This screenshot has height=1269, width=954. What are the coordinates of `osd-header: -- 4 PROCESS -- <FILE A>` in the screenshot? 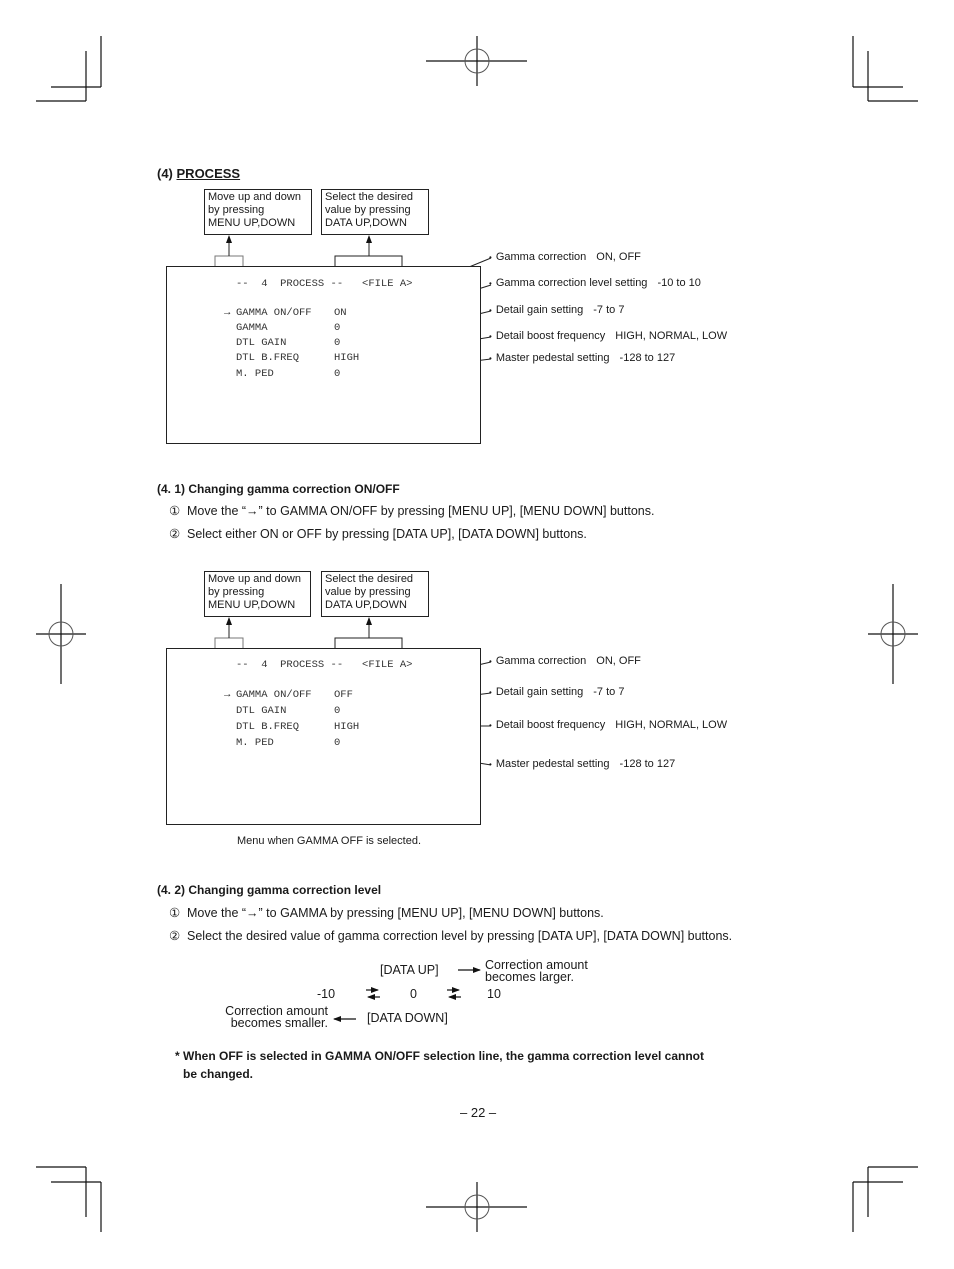 It's located at (324, 665).